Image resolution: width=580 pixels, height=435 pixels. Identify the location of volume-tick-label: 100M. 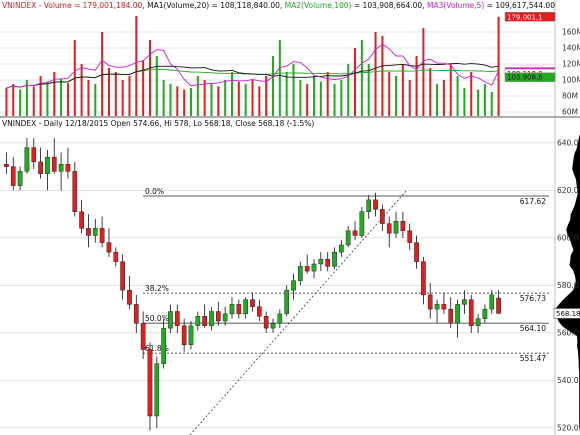
(571, 80).